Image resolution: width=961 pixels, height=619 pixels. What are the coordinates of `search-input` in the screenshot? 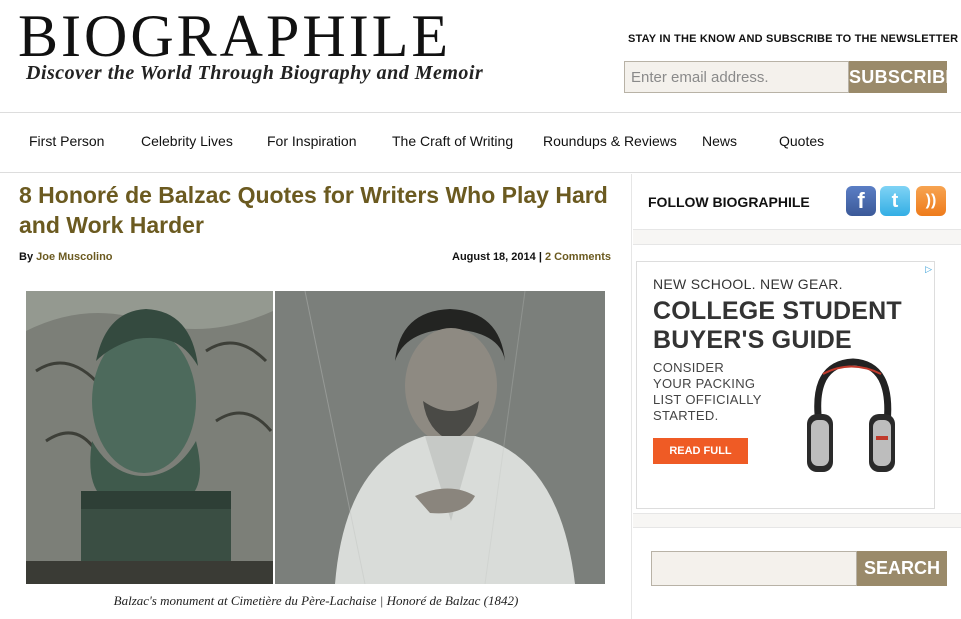 It's located at (754, 568).